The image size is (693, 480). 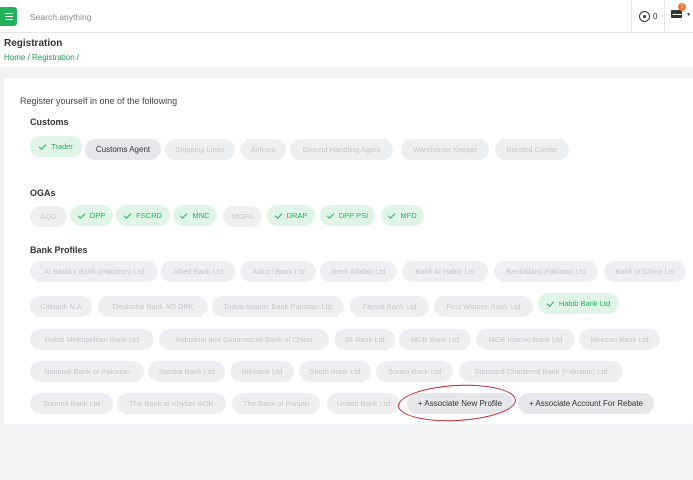 What do you see at coordinates (91, 215) in the screenshot?
I see `chip-dpp: DPP` at bounding box center [91, 215].